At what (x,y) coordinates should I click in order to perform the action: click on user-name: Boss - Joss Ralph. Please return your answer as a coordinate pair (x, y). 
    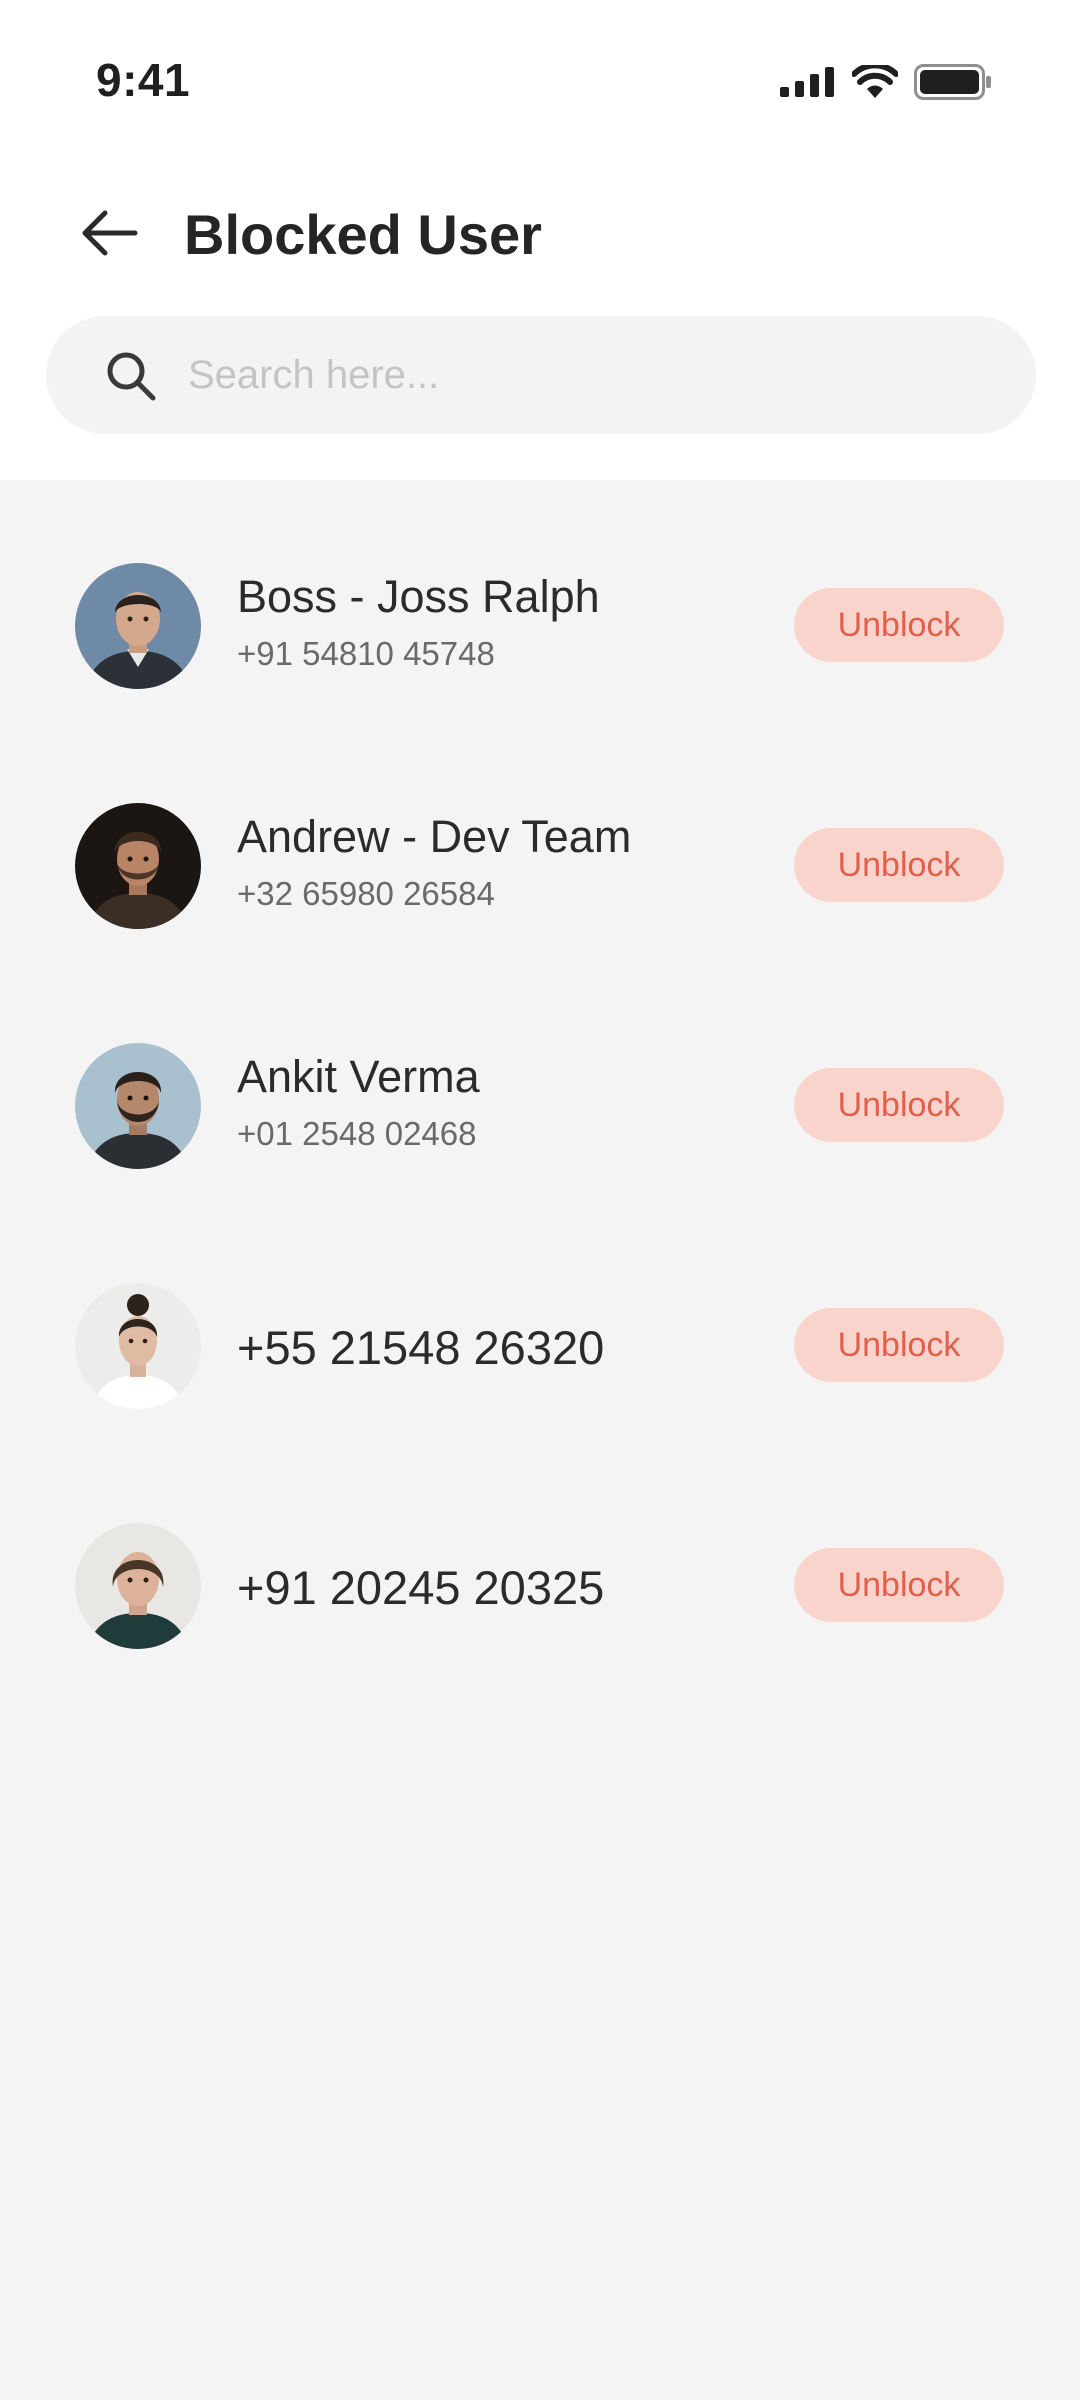
    Looking at the image, I should click on (418, 596).